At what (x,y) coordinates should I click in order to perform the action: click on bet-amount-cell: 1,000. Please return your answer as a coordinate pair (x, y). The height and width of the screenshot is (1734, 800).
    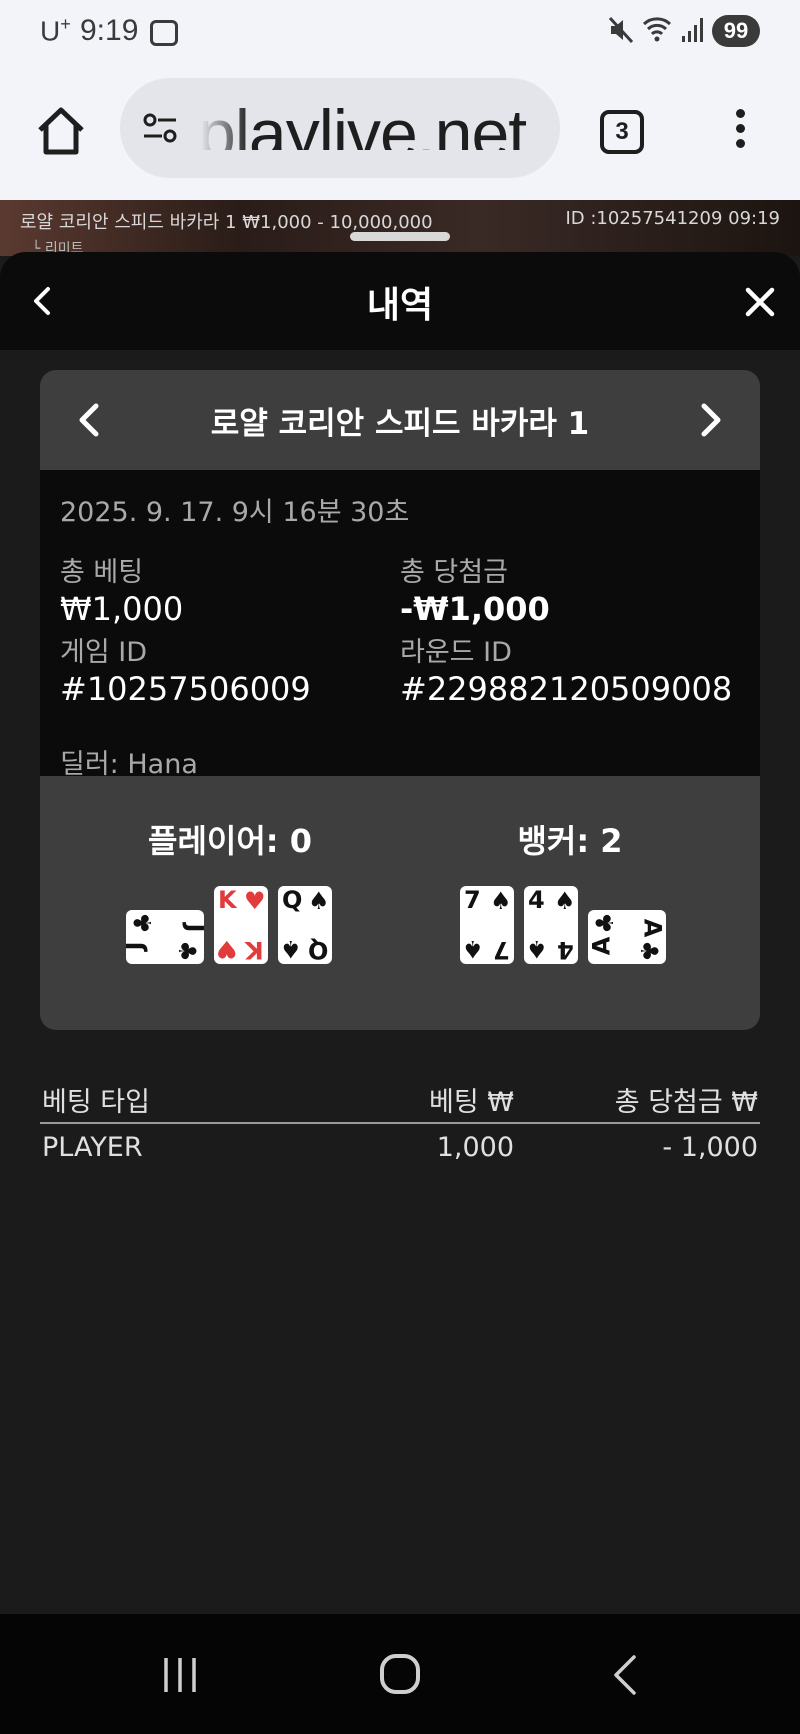
    Looking at the image, I should click on (475, 1147).